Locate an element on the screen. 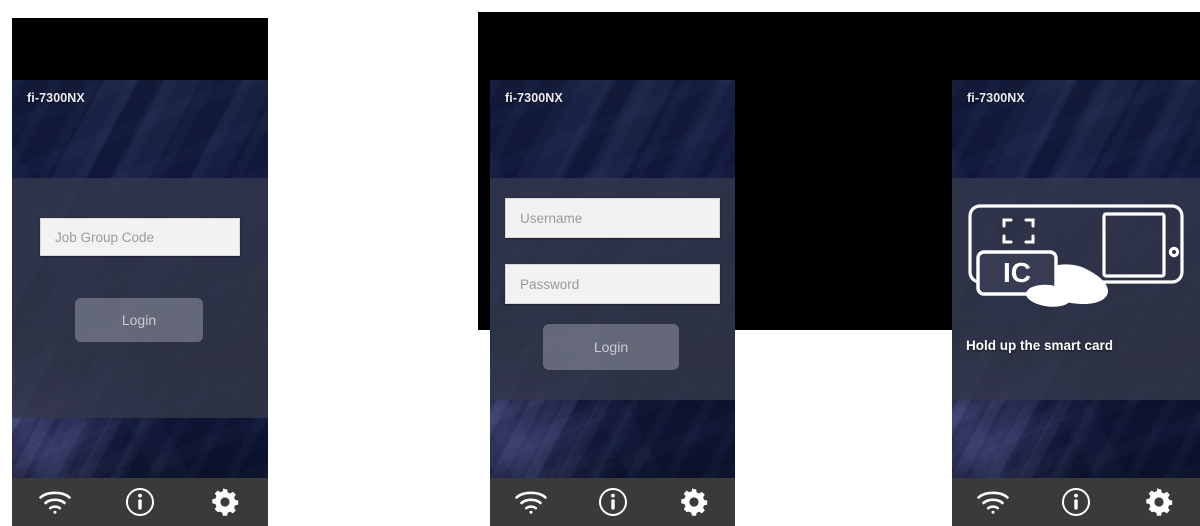 Image resolution: width=1200 pixels, height=526 pixels. ic-card-label: IC is located at coordinates (1017, 272).